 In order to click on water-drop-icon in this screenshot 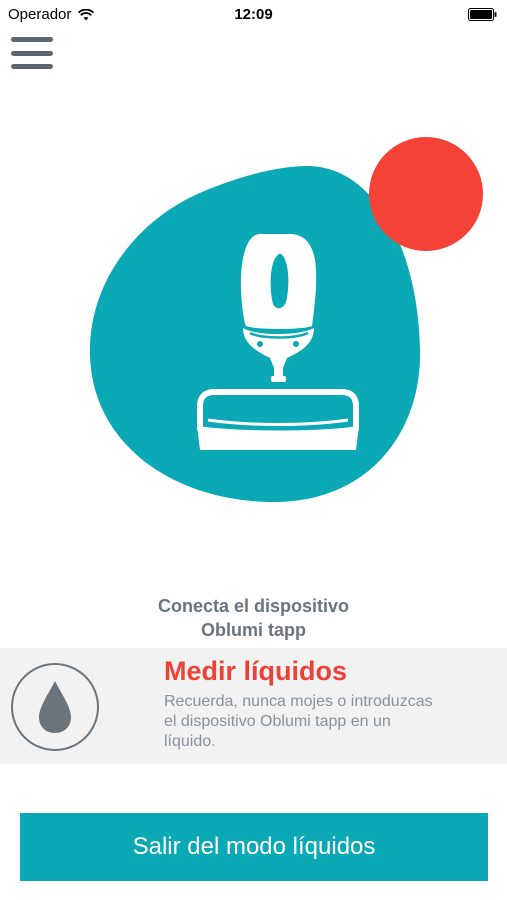, I will do `click(55, 707)`.